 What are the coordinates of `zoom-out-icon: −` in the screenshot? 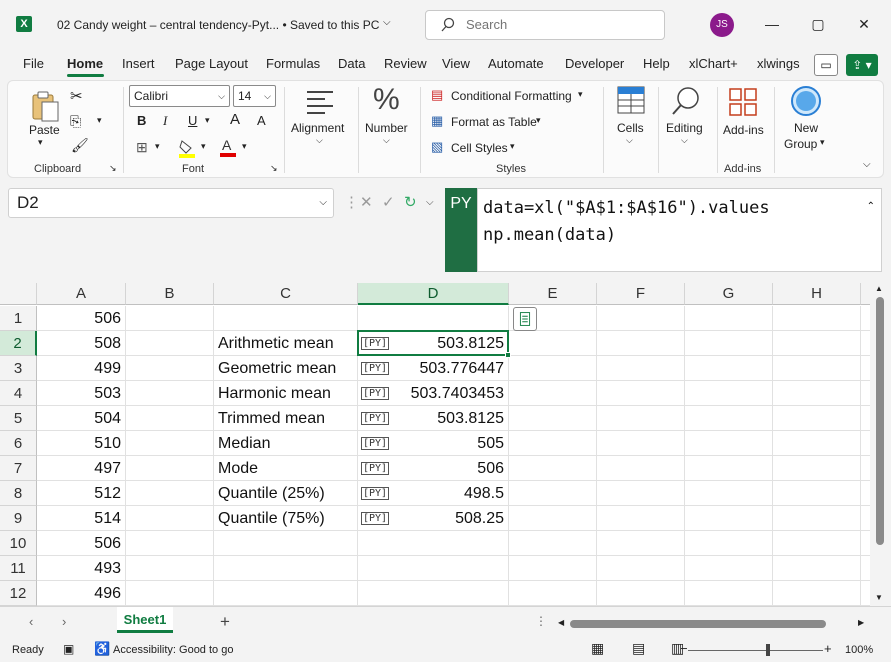 It's located at (684, 648).